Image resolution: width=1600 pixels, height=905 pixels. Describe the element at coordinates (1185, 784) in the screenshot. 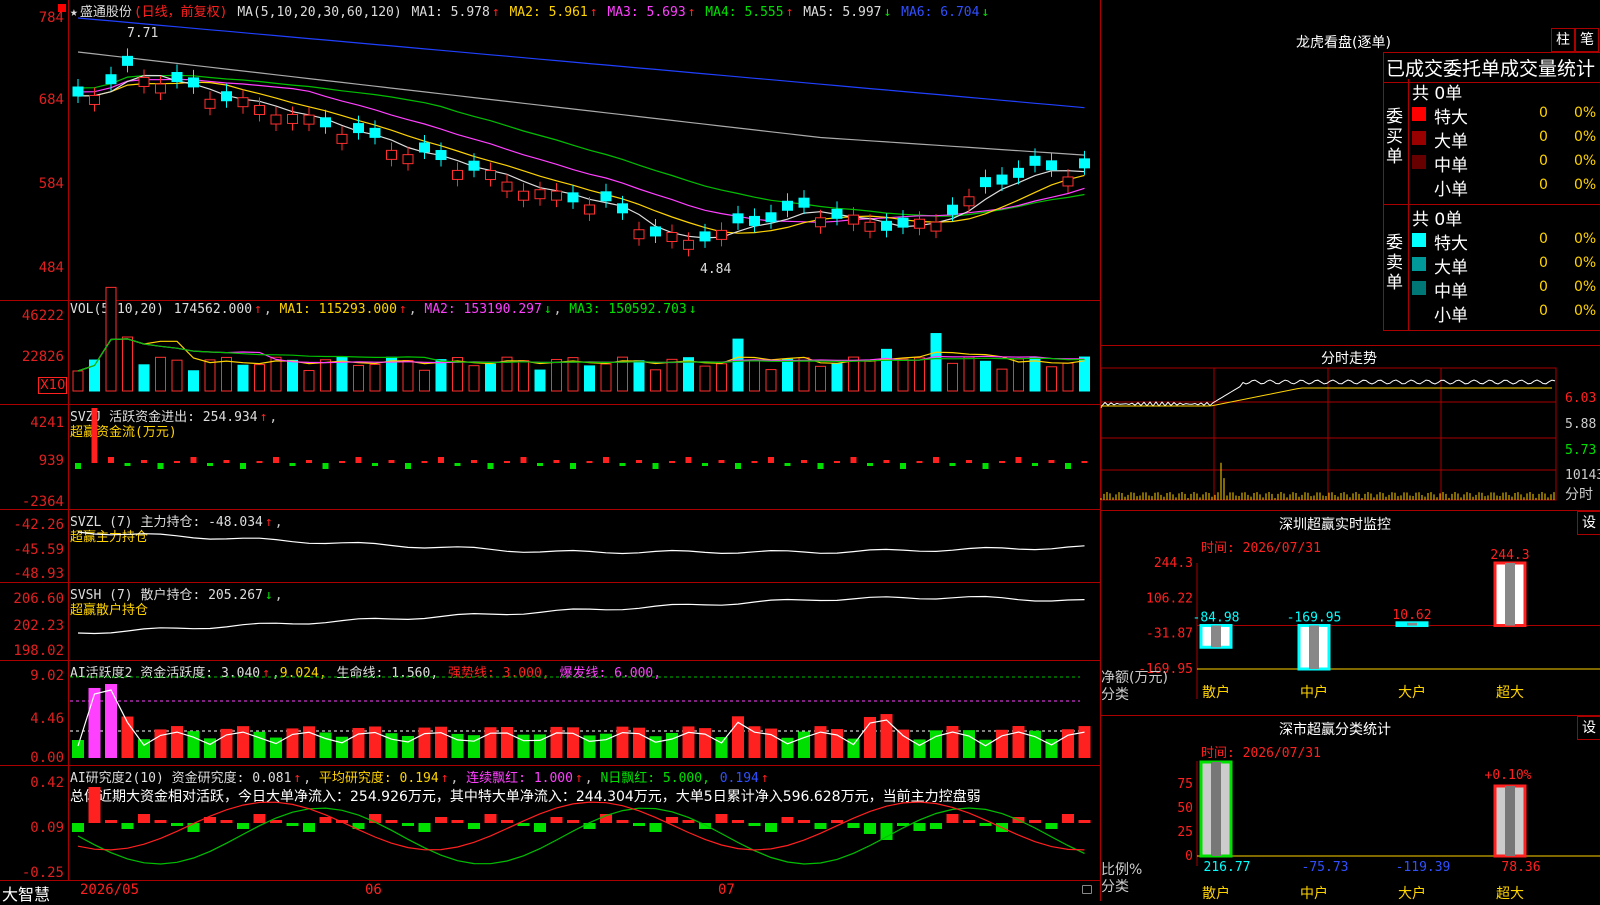

I see `class-tick: 75` at that location.